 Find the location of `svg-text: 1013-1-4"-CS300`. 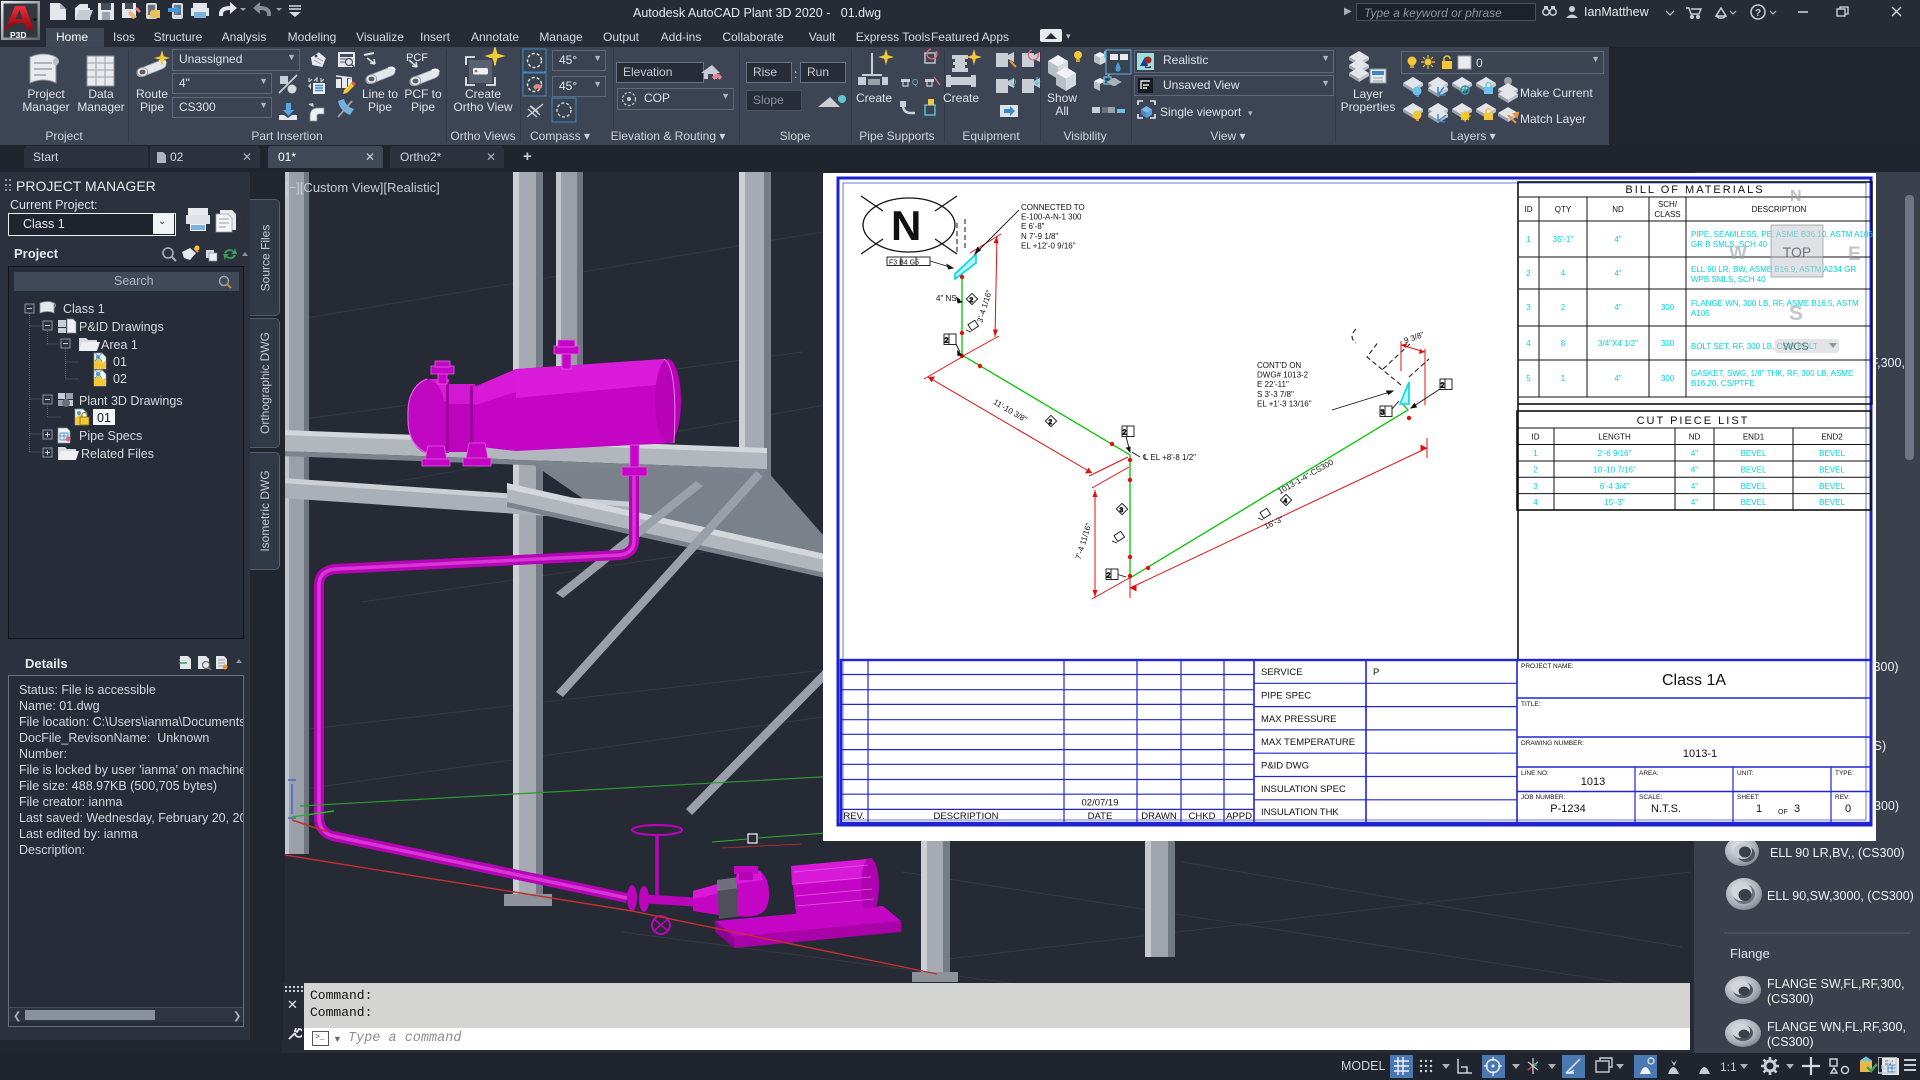

svg-text: 1013-1-4"-CS300 is located at coordinates (1306, 476).